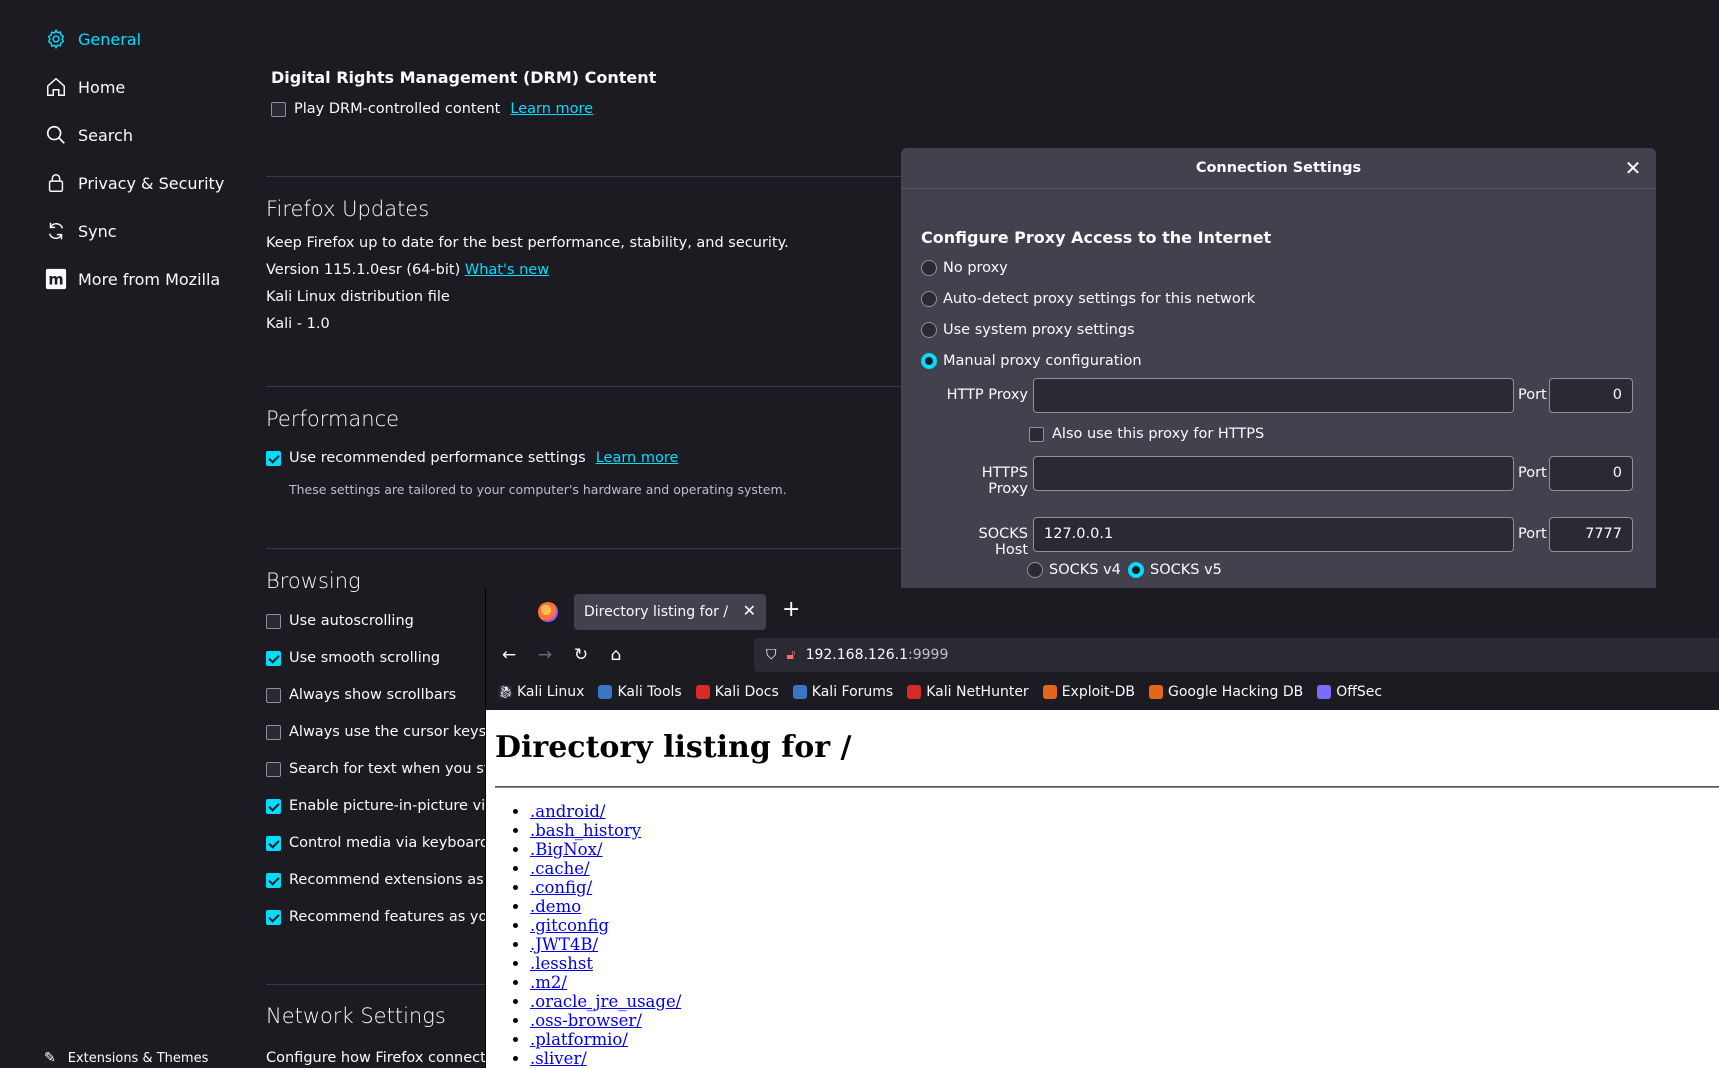 This screenshot has height=1068, width=1719. I want to click on url-bar: ⛉ 🔓︎ 192.168.126.1:9999, so click(1236, 655).